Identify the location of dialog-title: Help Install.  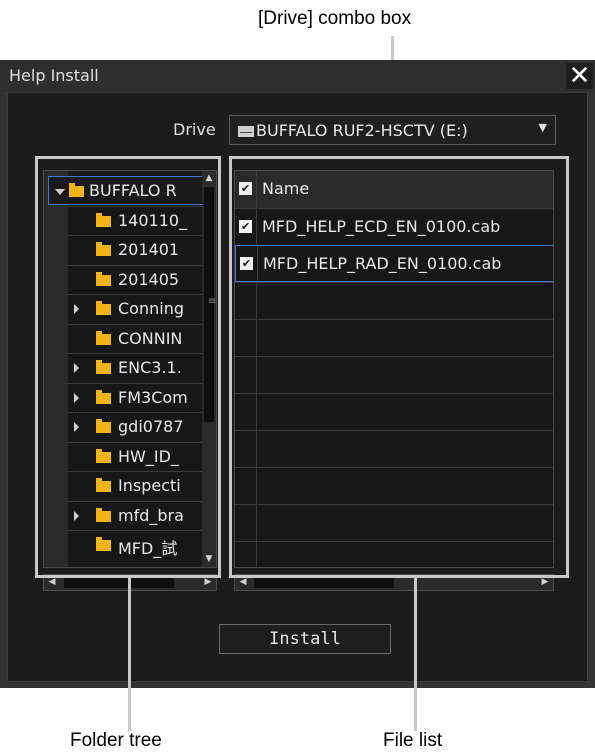
(54, 75).